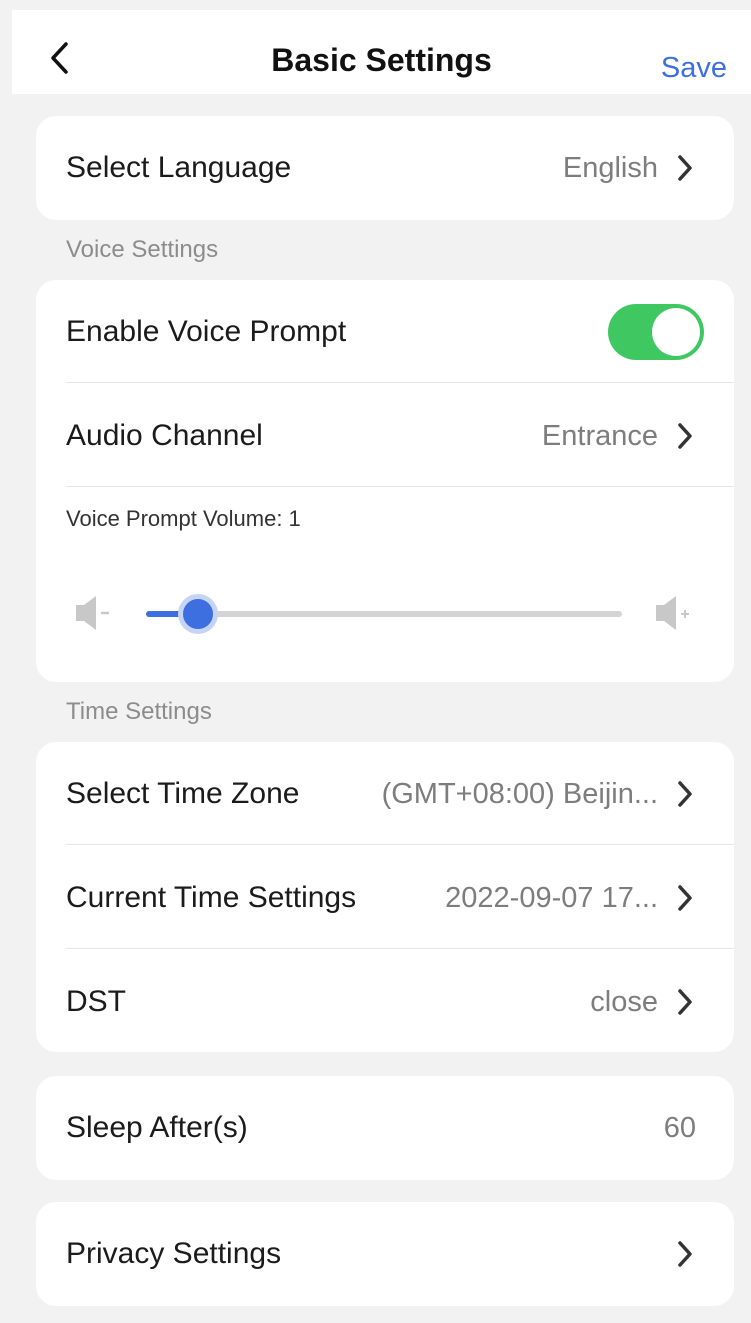 This screenshot has width=751, height=1323. I want to click on voice-prompt-toggle, so click(656, 332).